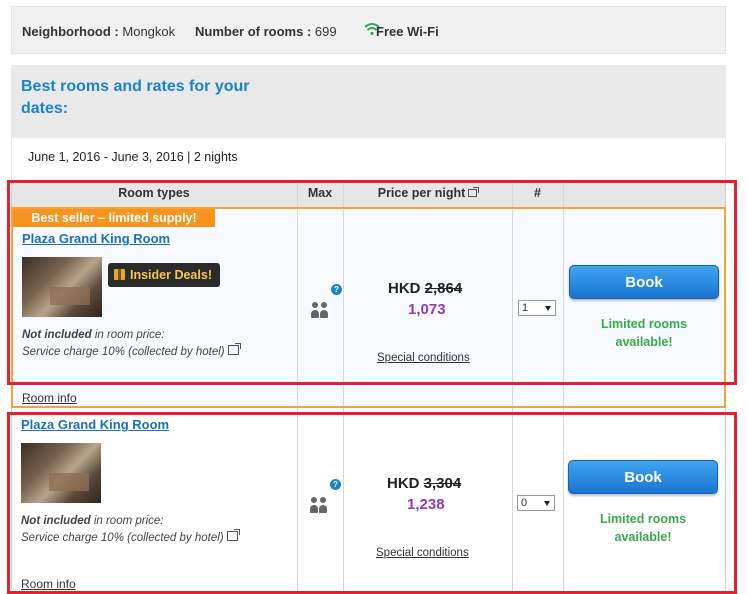  What do you see at coordinates (253, 31) in the screenshot?
I see `rooms-label: Number of rooms :` at bounding box center [253, 31].